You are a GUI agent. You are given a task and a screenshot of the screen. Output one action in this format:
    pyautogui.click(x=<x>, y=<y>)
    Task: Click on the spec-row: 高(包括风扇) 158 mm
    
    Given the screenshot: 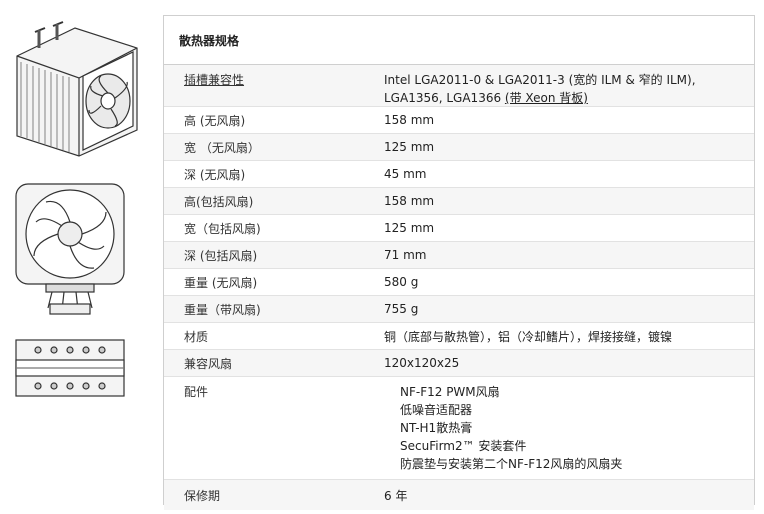 What is the action you would take?
    pyautogui.click(x=459, y=201)
    